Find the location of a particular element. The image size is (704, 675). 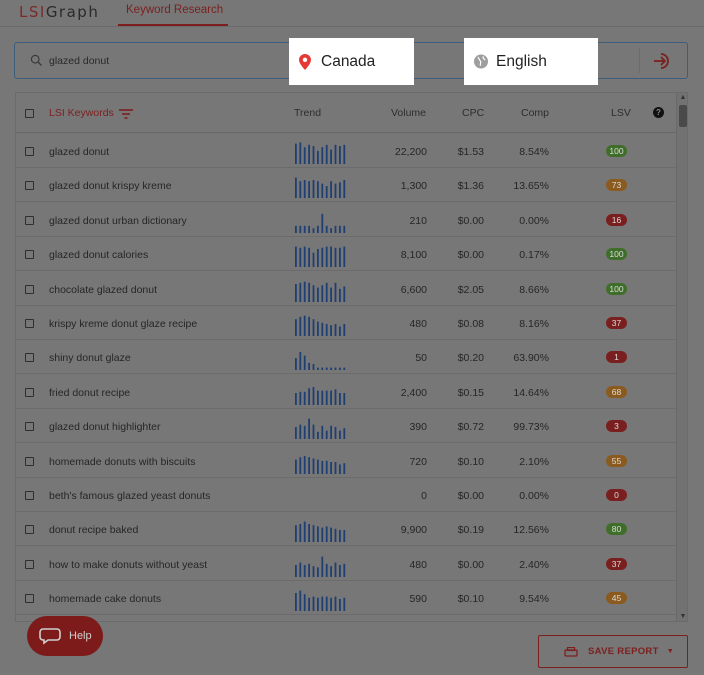

table-row: shiny donut glaze 50 $0.20 63.90% 1 is located at coordinates (346, 357).